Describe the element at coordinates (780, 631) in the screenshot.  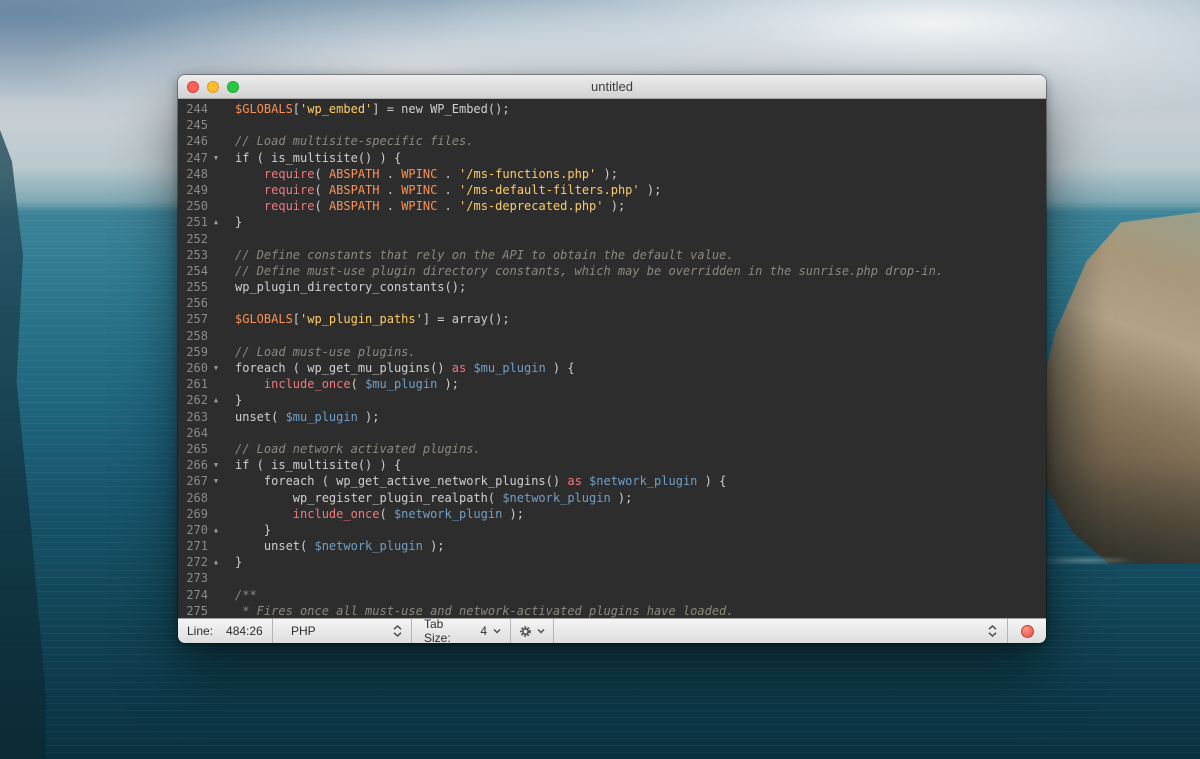
I see `symbol-popup` at that location.